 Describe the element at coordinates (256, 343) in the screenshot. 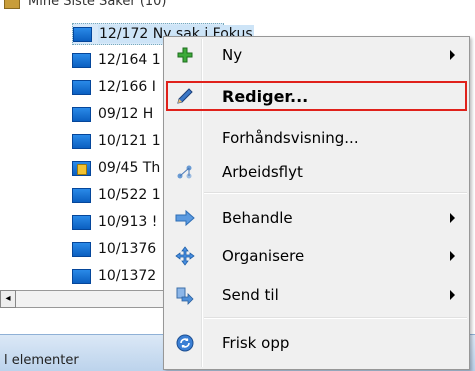

I see `menu-item-label: Frisk opp` at that location.